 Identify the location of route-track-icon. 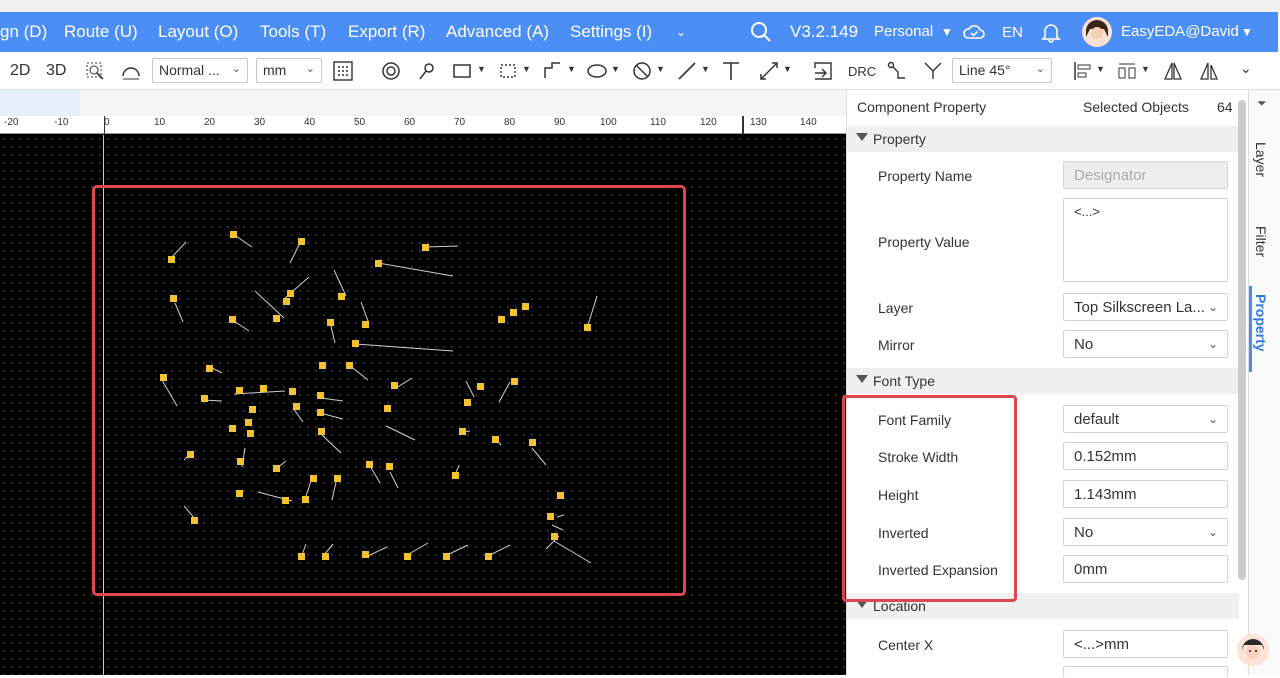
(897, 71).